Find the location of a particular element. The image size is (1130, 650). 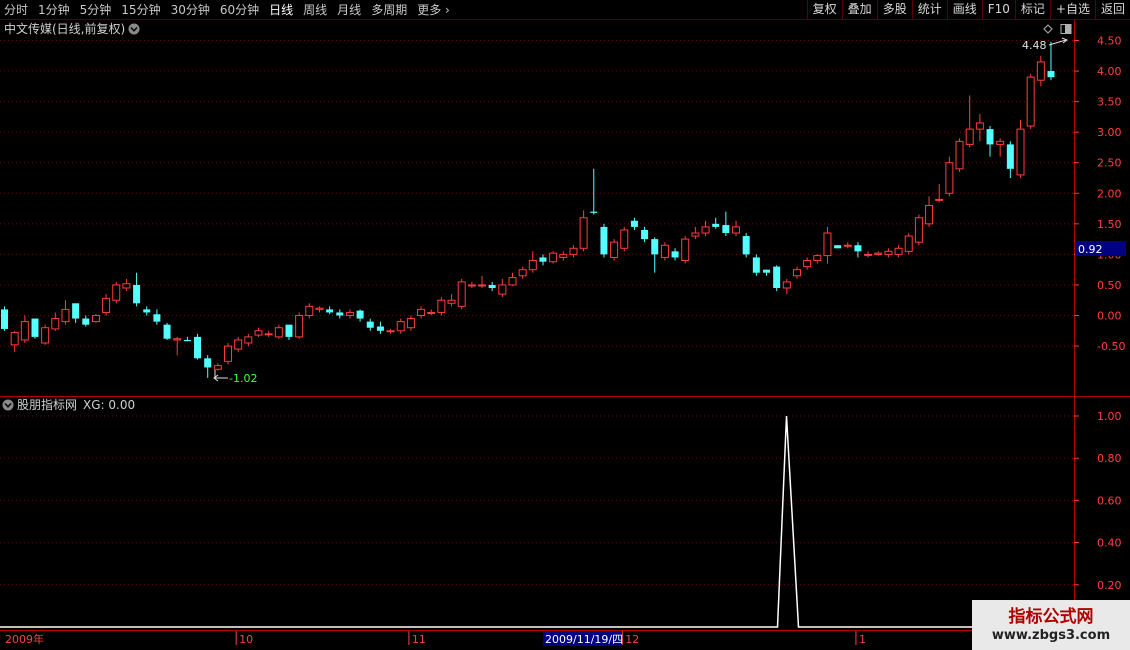

time-tick-label: 1 is located at coordinates (862, 639).